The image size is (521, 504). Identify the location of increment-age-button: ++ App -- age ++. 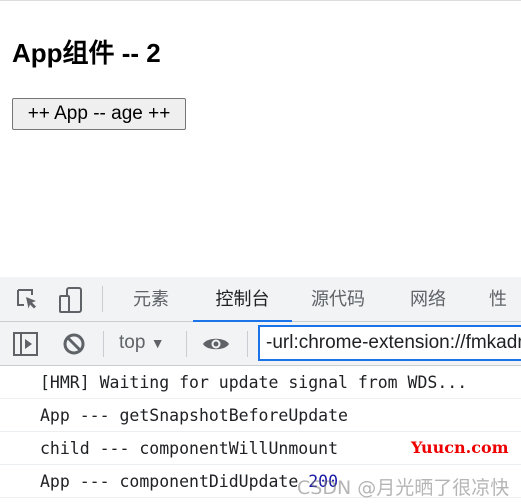
(99, 114).